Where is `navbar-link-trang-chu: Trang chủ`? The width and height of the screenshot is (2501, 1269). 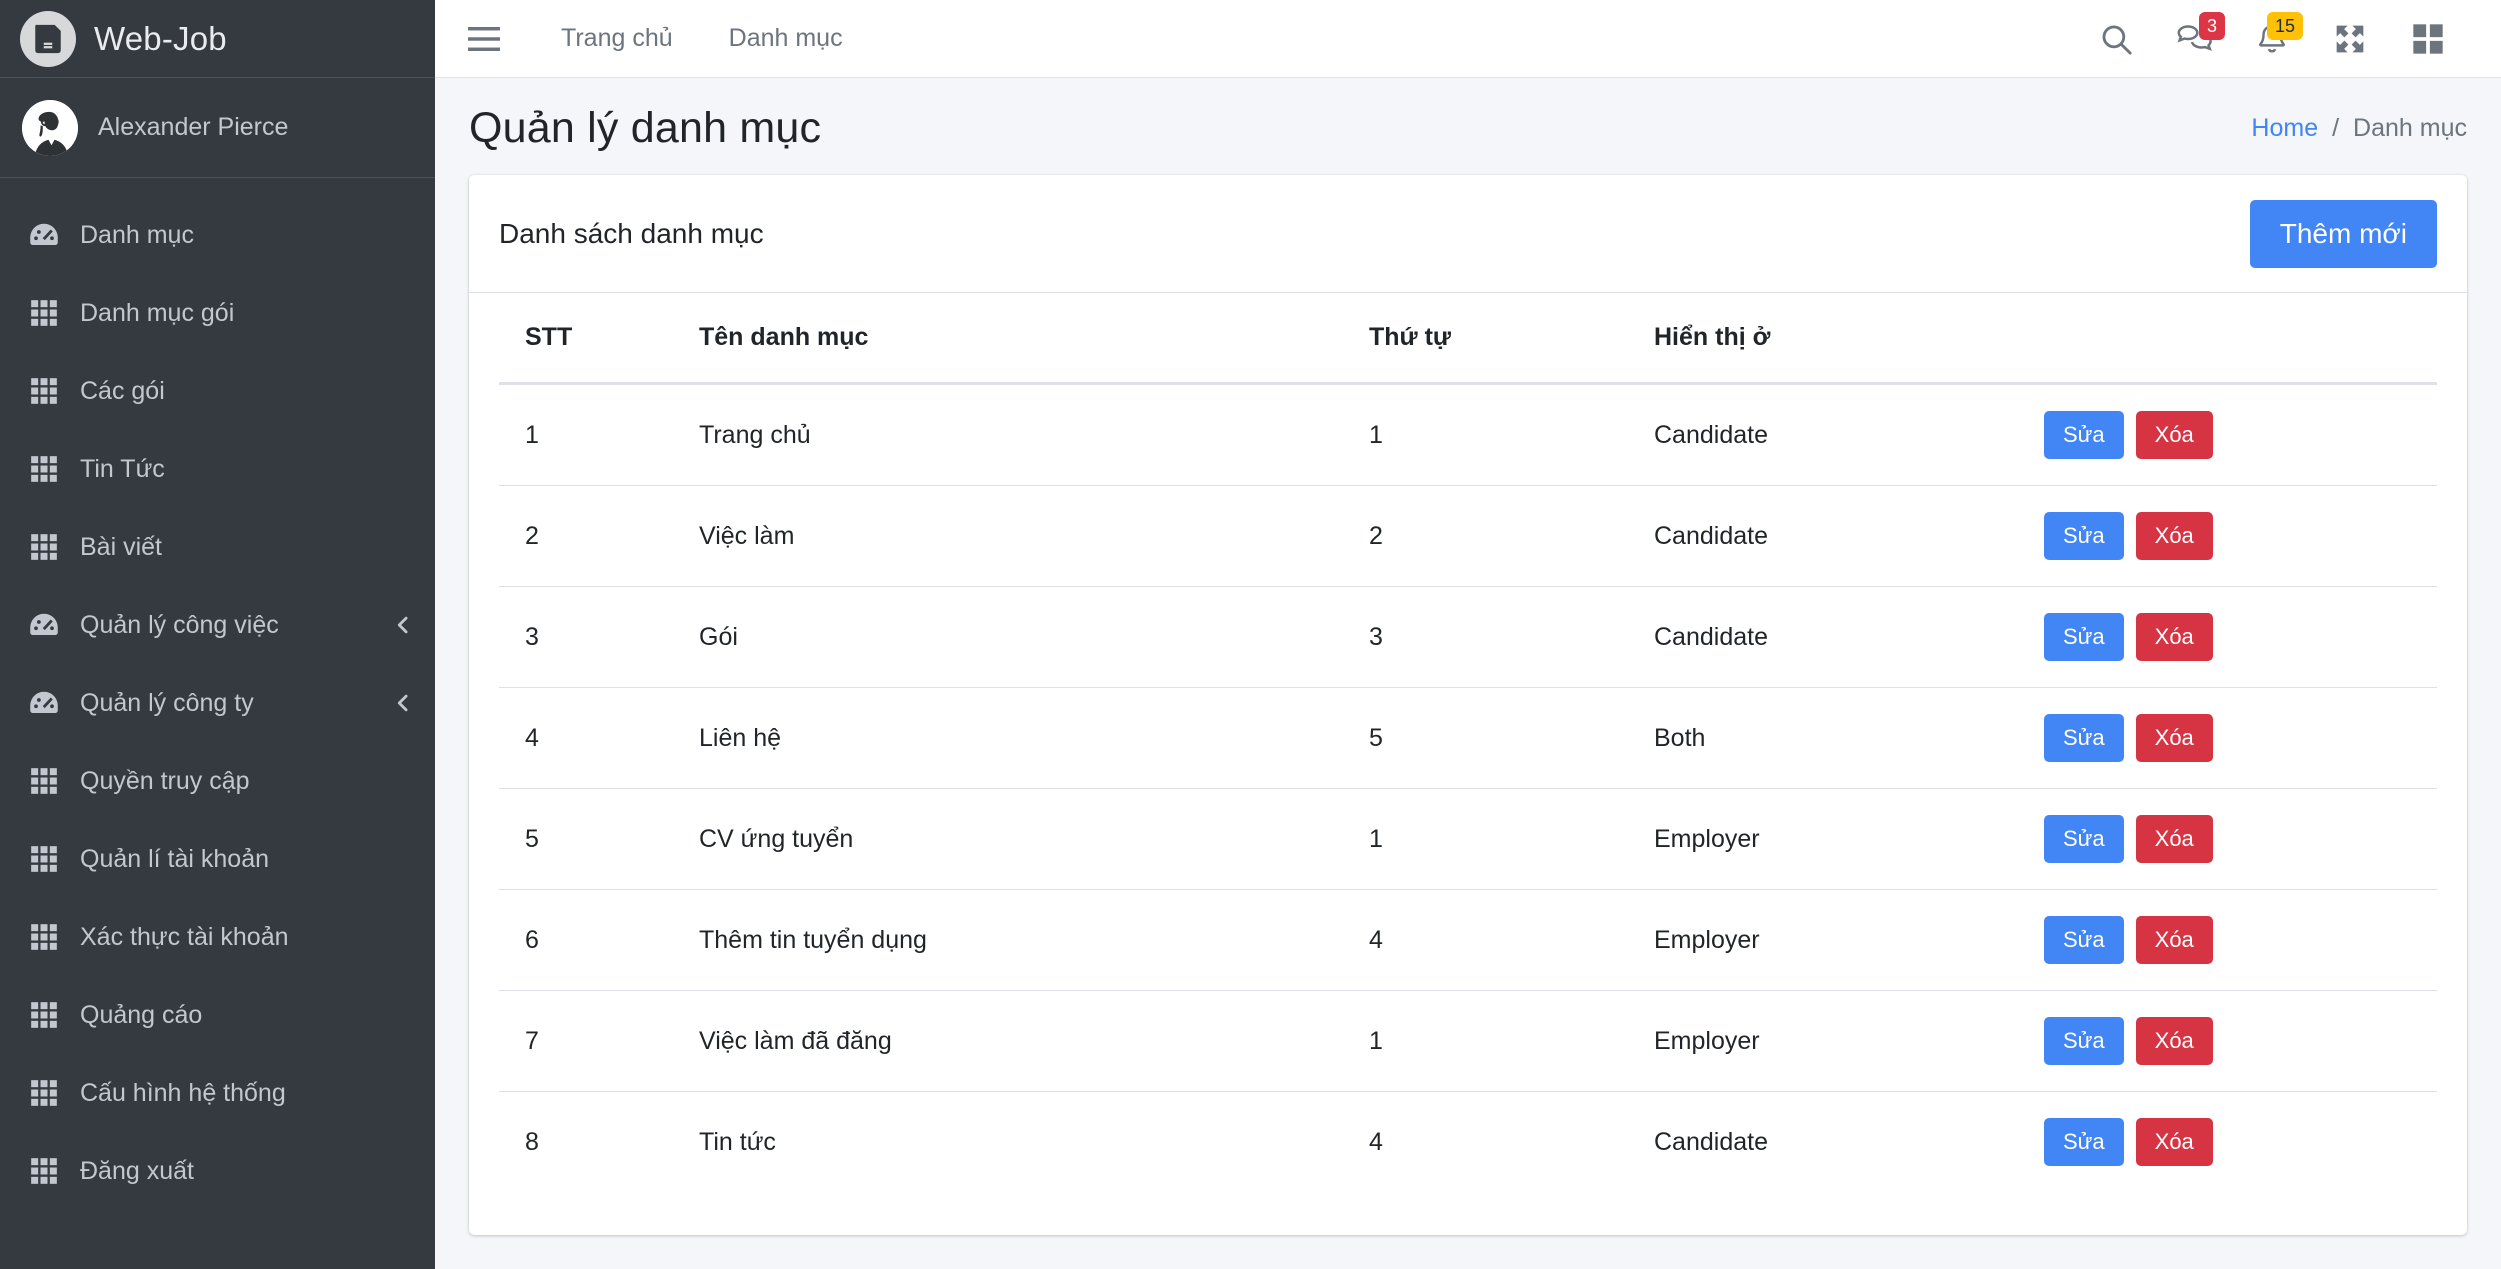 navbar-link-trang-chu: Trang chủ is located at coordinates (617, 38).